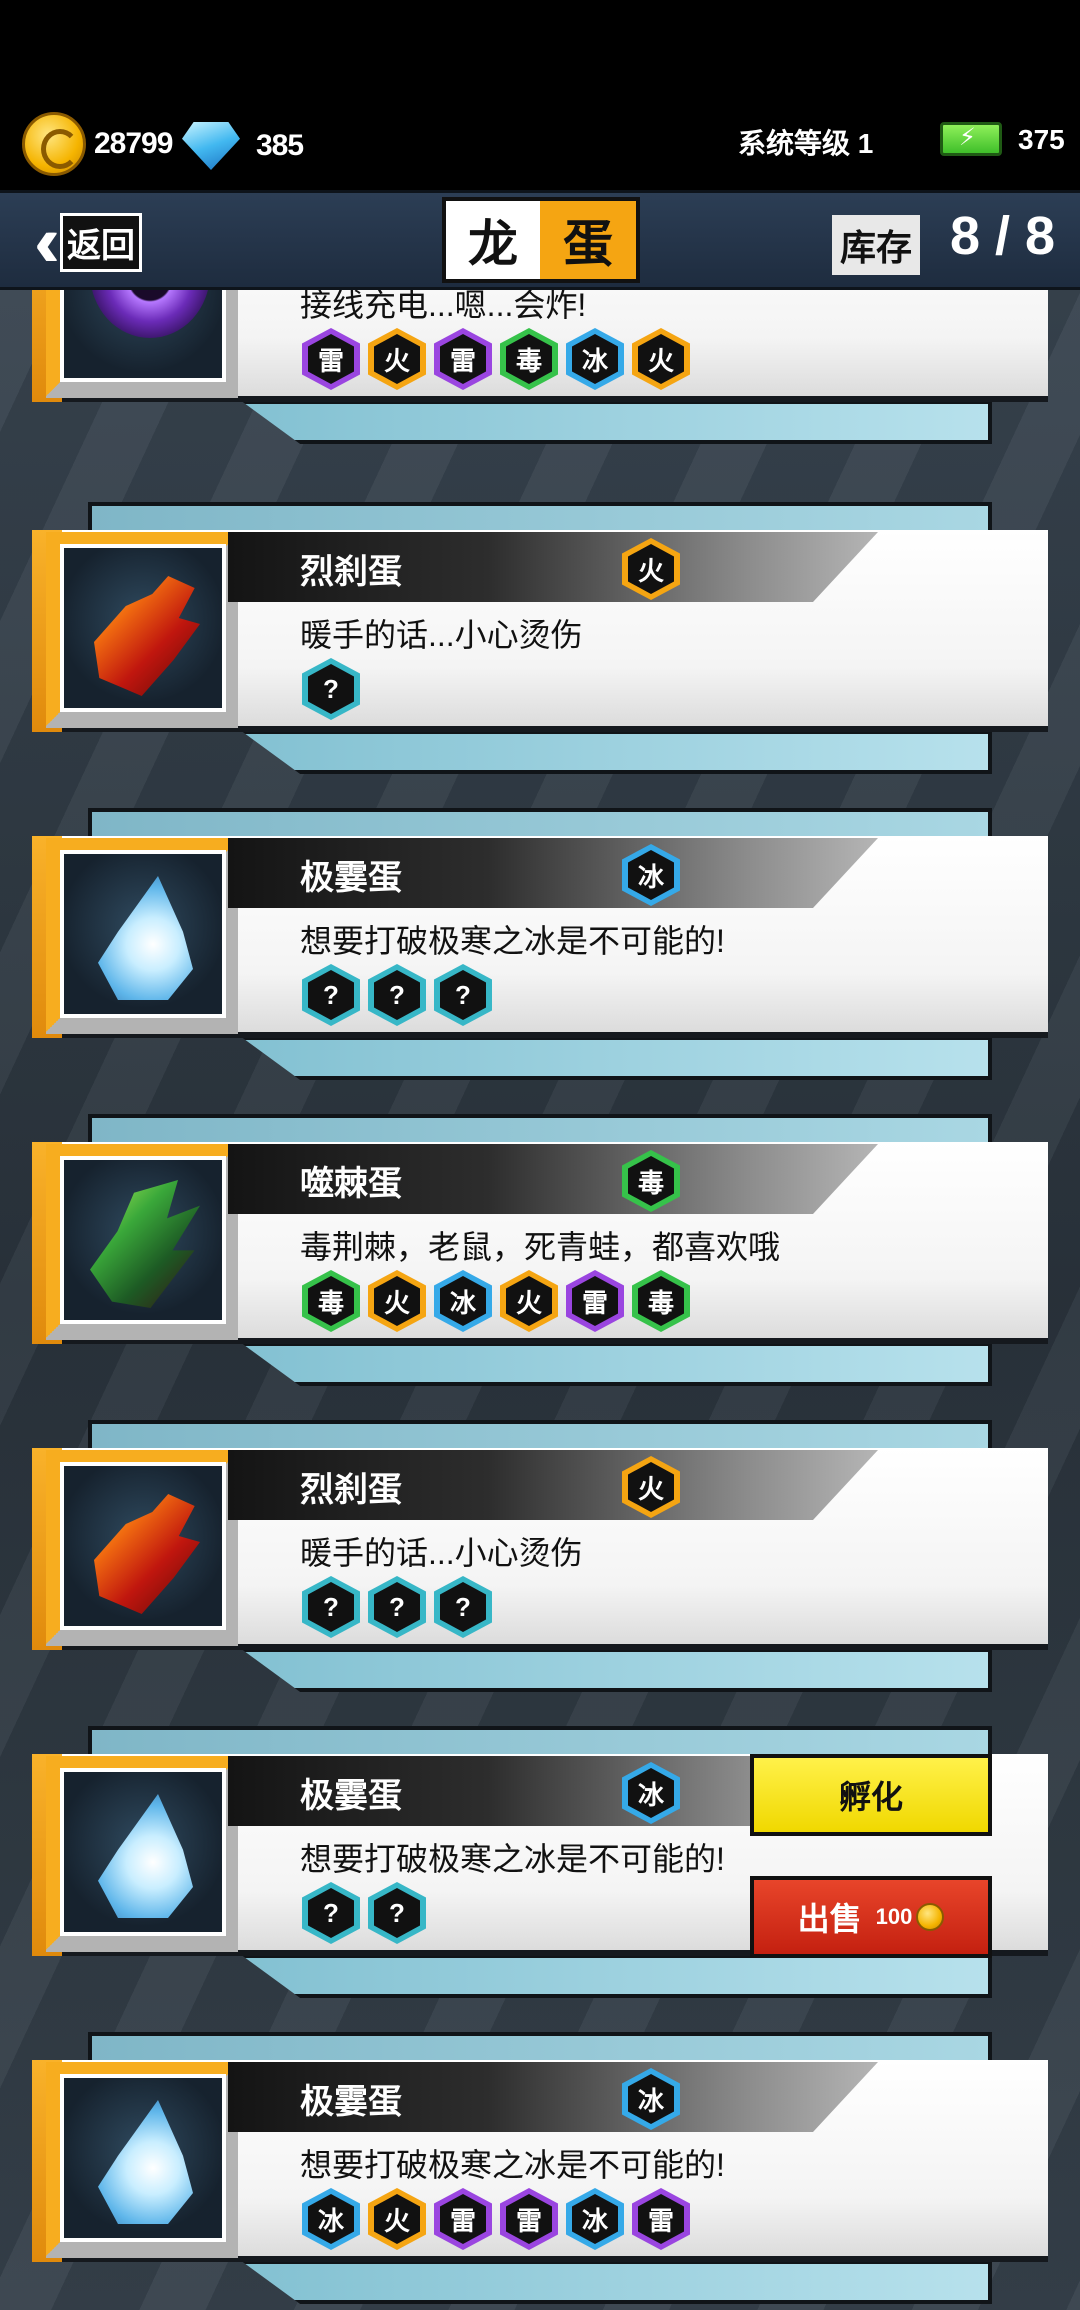 This screenshot has height=2310, width=1080. Describe the element at coordinates (540, 397) in the screenshot. I see `egg-card: 接线充电...嗯...会炸! 雷 火 雷 毒 冰 火` at that location.